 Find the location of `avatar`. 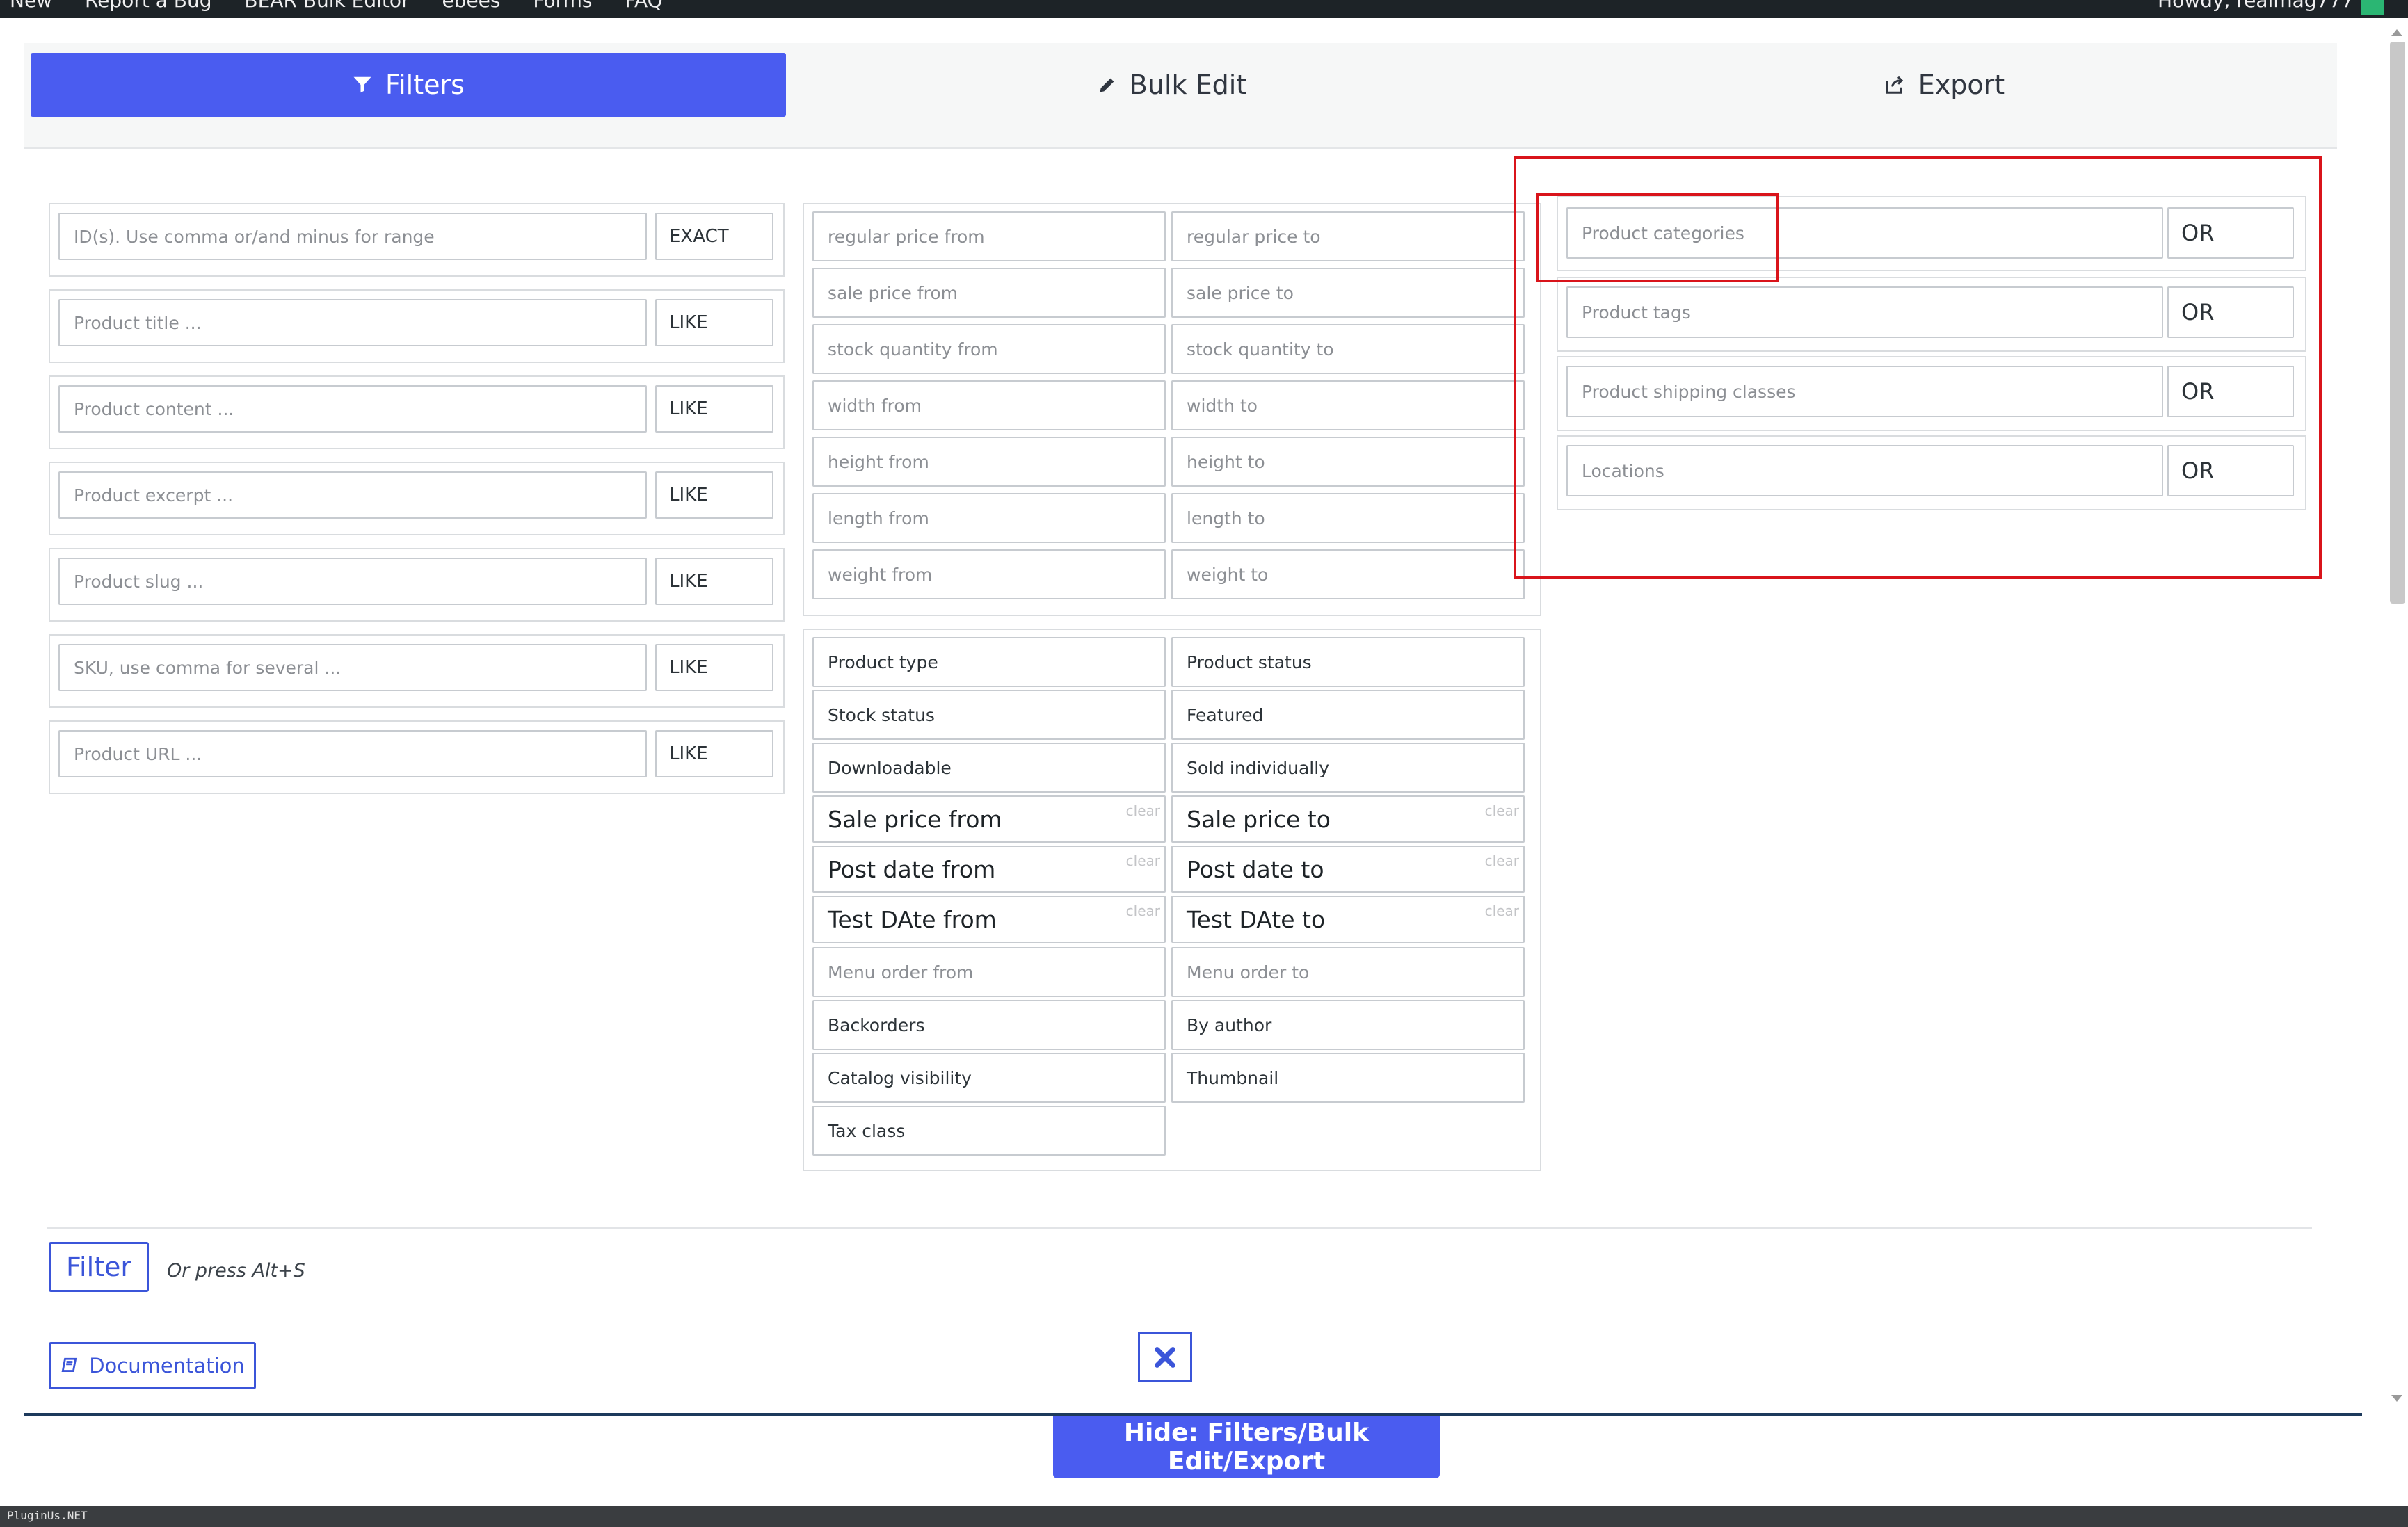

avatar is located at coordinates (2372, 7).